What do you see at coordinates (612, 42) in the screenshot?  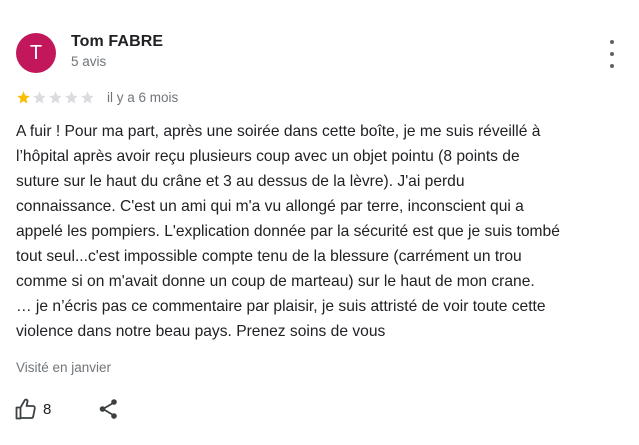 I see `more-vert-icon` at bounding box center [612, 42].